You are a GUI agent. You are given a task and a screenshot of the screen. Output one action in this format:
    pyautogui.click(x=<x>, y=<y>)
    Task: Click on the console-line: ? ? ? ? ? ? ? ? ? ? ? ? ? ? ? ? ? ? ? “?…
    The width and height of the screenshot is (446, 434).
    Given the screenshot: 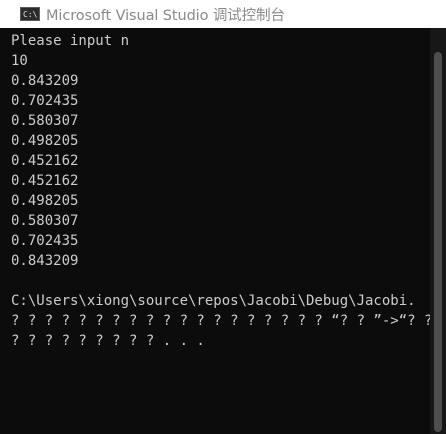 What is the action you would take?
    pyautogui.click(x=220, y=321)
    